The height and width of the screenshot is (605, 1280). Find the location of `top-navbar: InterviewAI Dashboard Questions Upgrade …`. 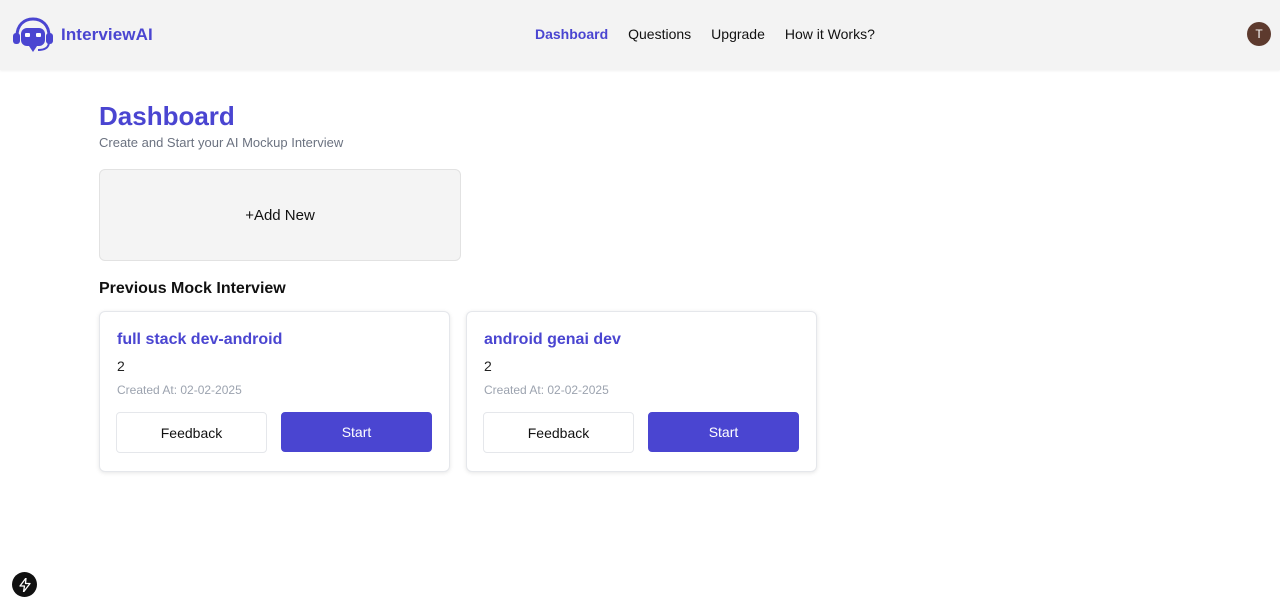

top-navbar: InterviewAI Dashboard Questions Upgrade … is located at coordinates (640, 35).